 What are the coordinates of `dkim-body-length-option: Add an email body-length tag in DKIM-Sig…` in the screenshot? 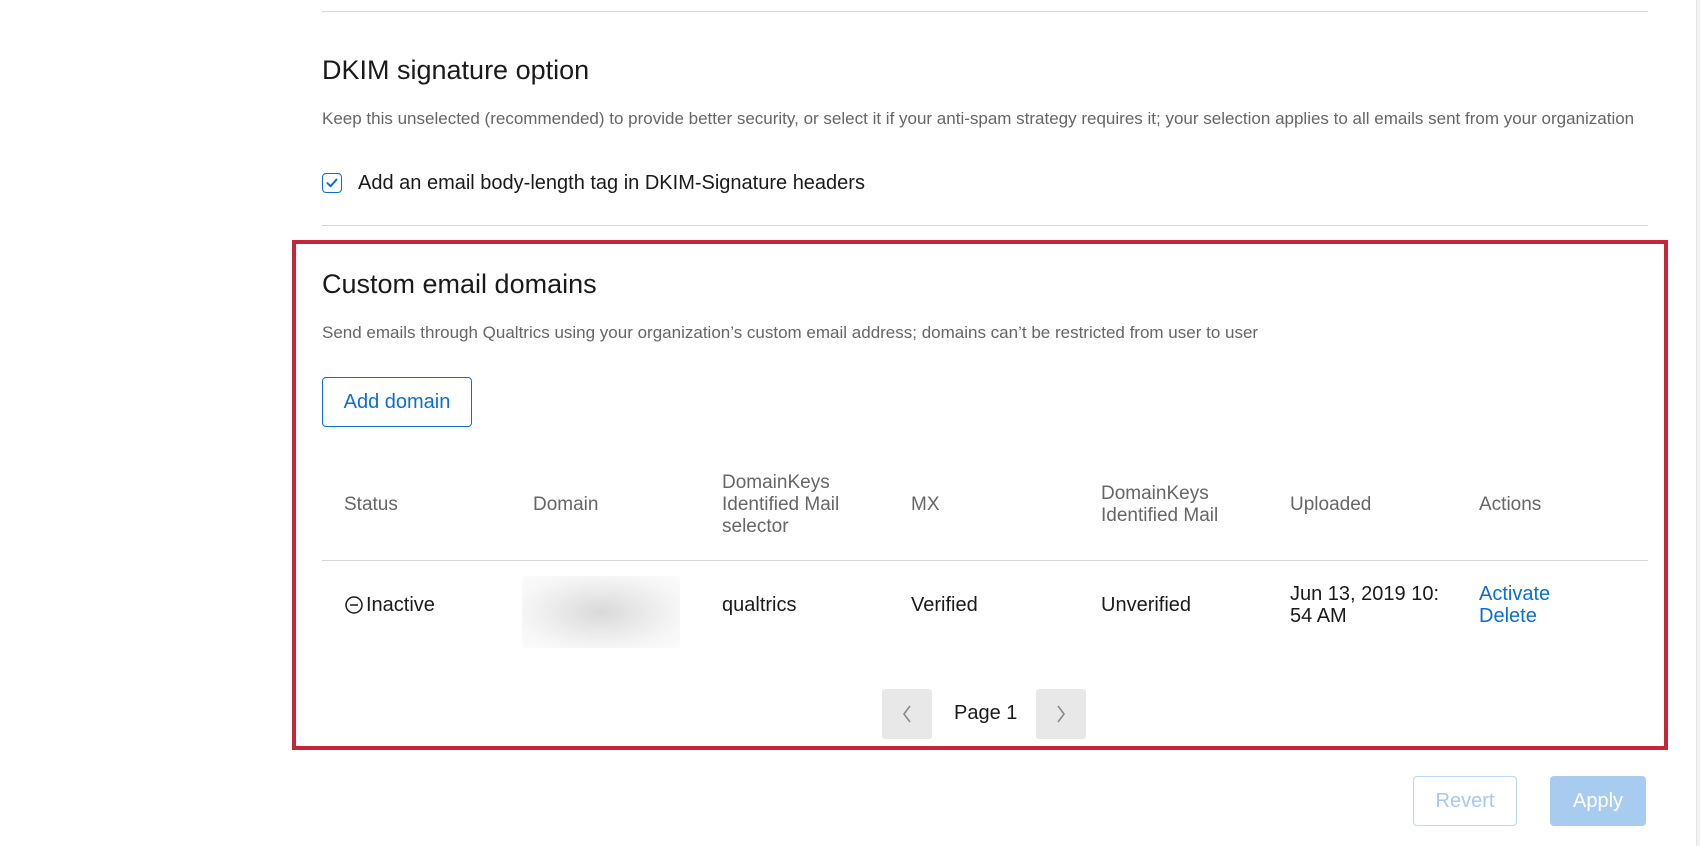 It's located at (593, 183).